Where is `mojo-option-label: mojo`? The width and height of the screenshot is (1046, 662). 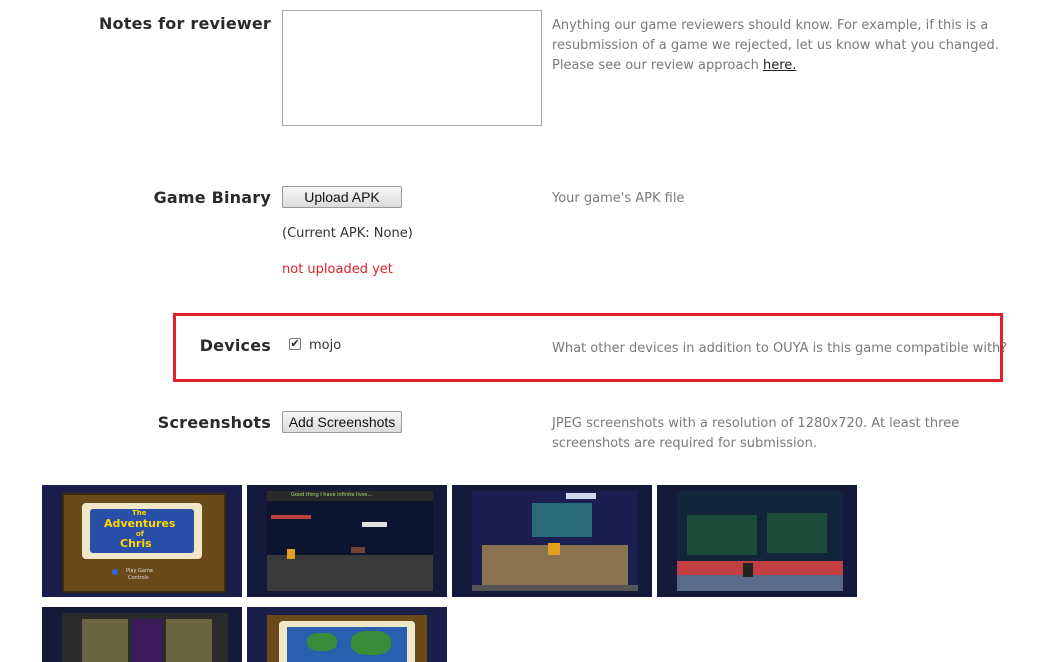 mojo-option-label: mojo is located at coordinates (325, 345).